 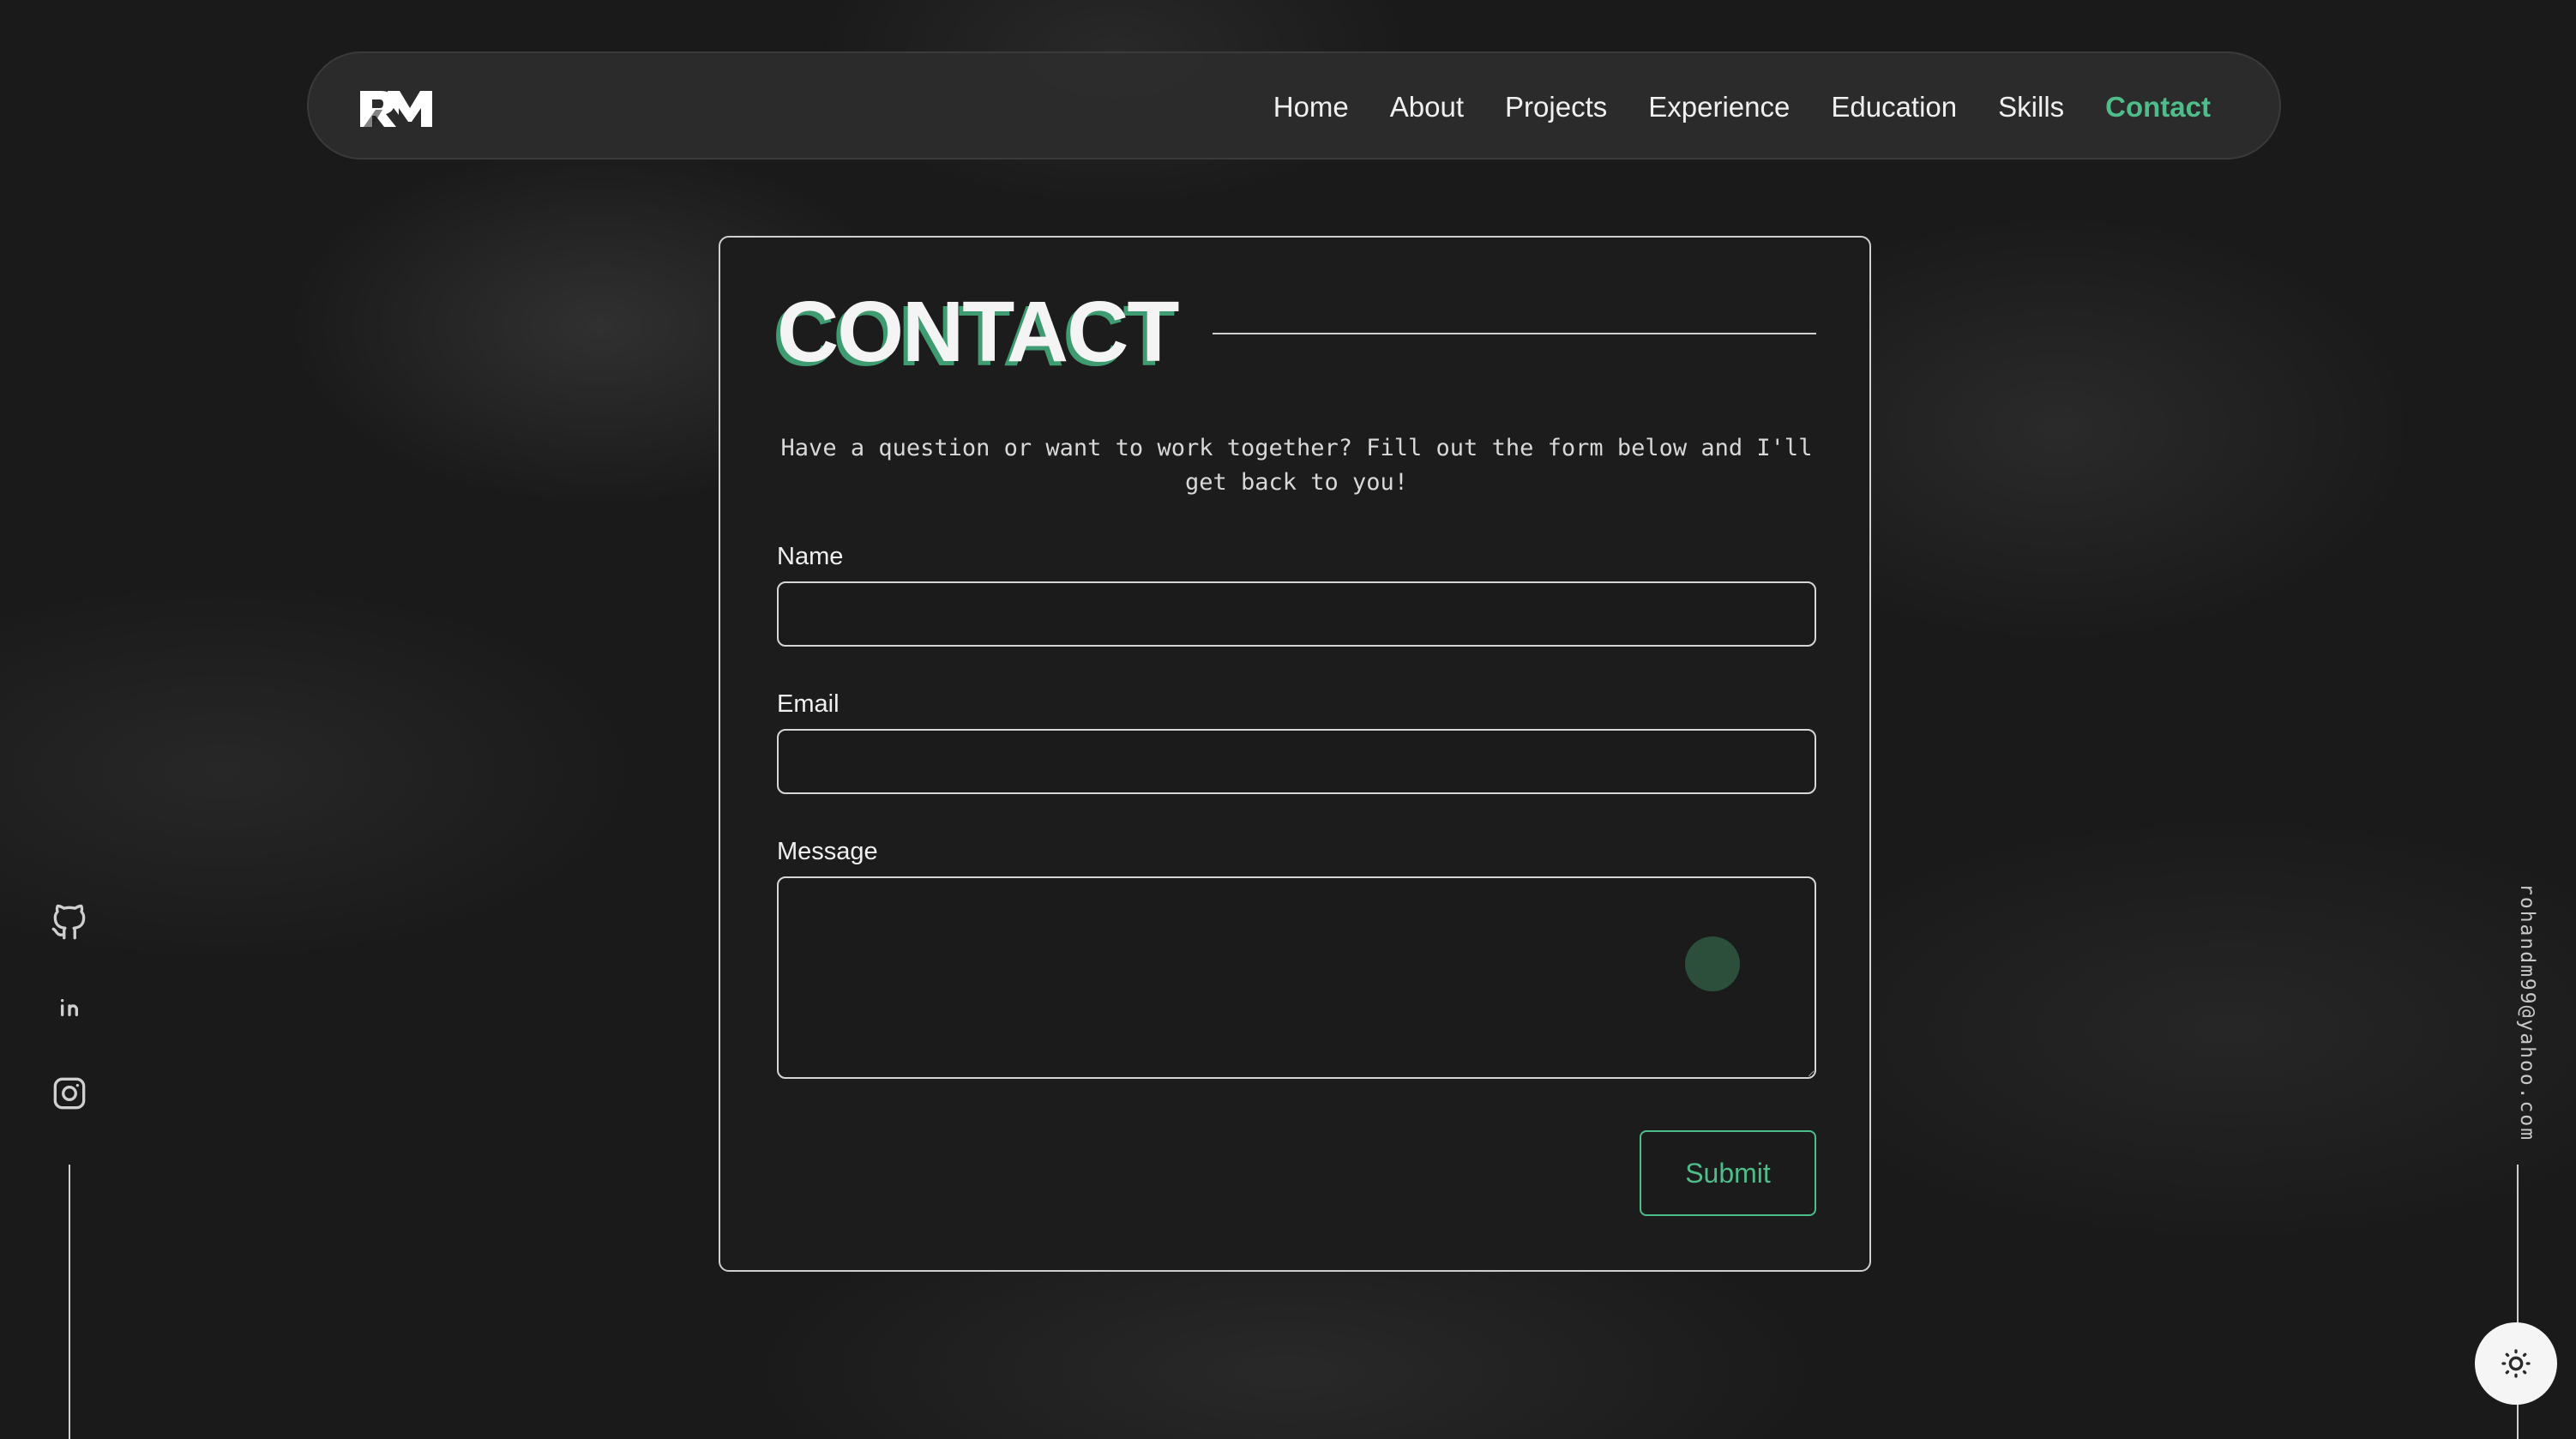 I want to click on name-label: Name, so click(x=810, y=557).